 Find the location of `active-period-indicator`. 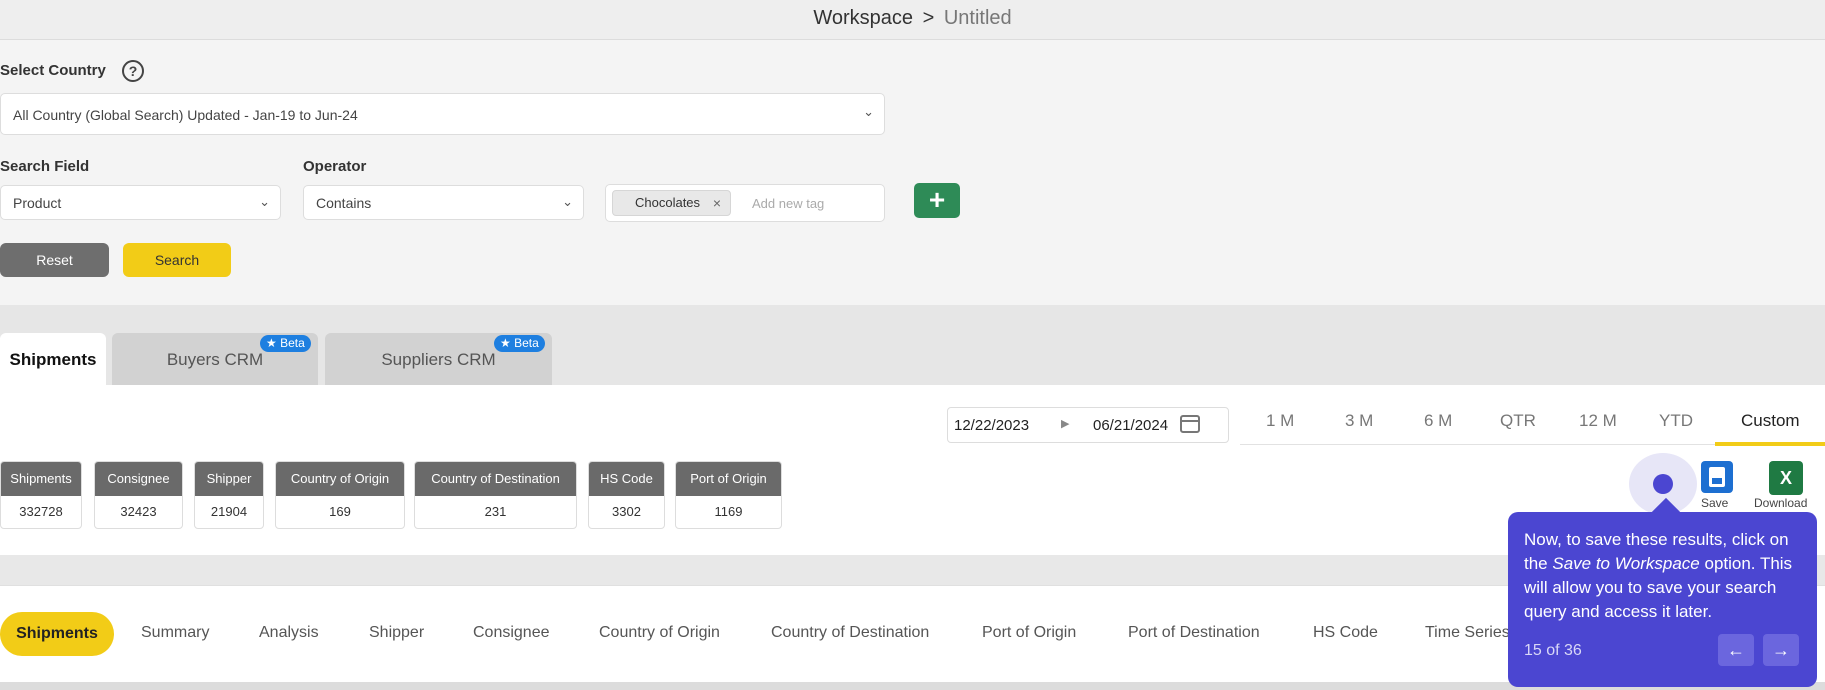

active-period-indicator is located at coordinates (1770, 444).